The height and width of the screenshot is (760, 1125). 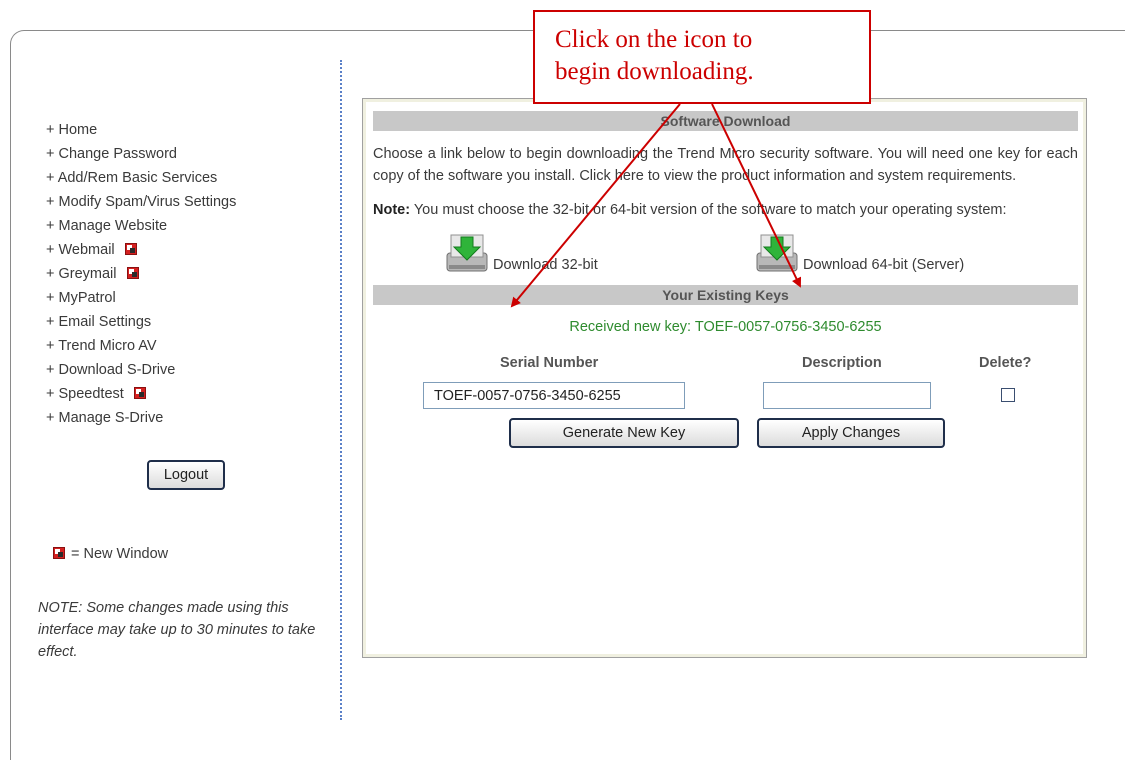 I want to click on download-64bit-link: Download 64-bit (Server), so click(x=859, y=253).